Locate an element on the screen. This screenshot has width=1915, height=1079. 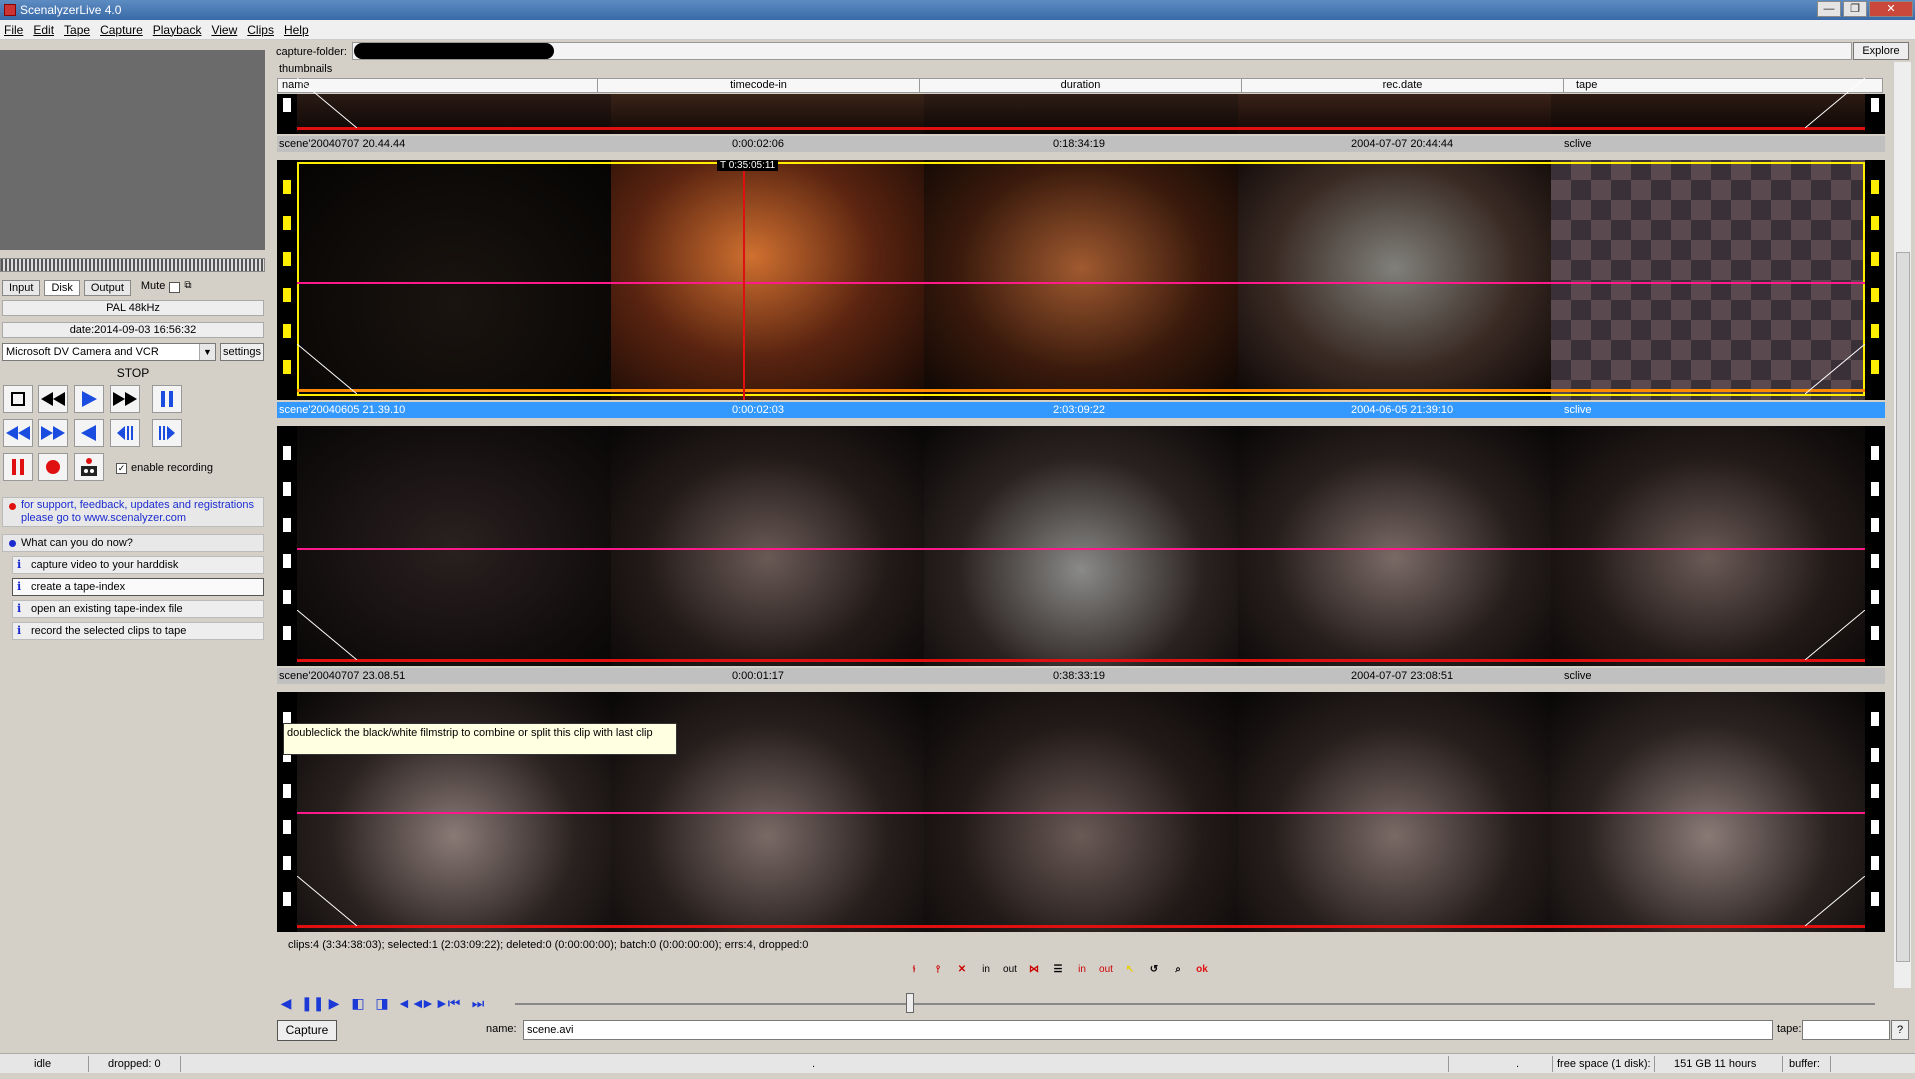
pause-icon: ❚❚ is located at coordinates (312, 1003).